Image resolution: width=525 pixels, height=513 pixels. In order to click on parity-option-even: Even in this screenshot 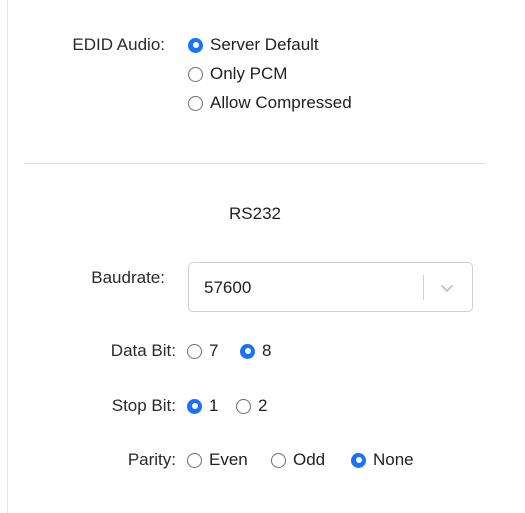, I will do `click(217, 460)`.